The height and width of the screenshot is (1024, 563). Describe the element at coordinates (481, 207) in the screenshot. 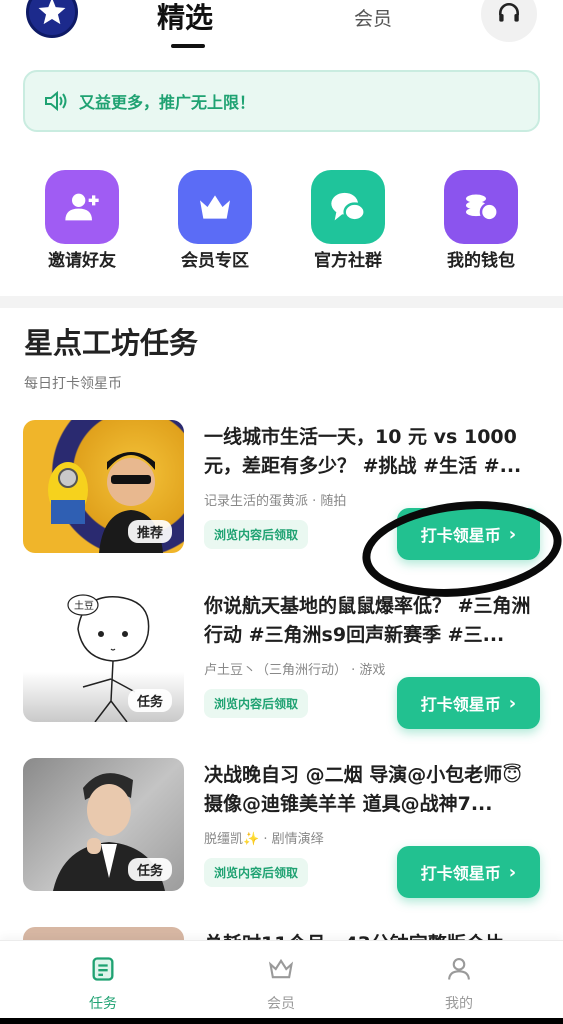

I see `coins-icon` at that location.